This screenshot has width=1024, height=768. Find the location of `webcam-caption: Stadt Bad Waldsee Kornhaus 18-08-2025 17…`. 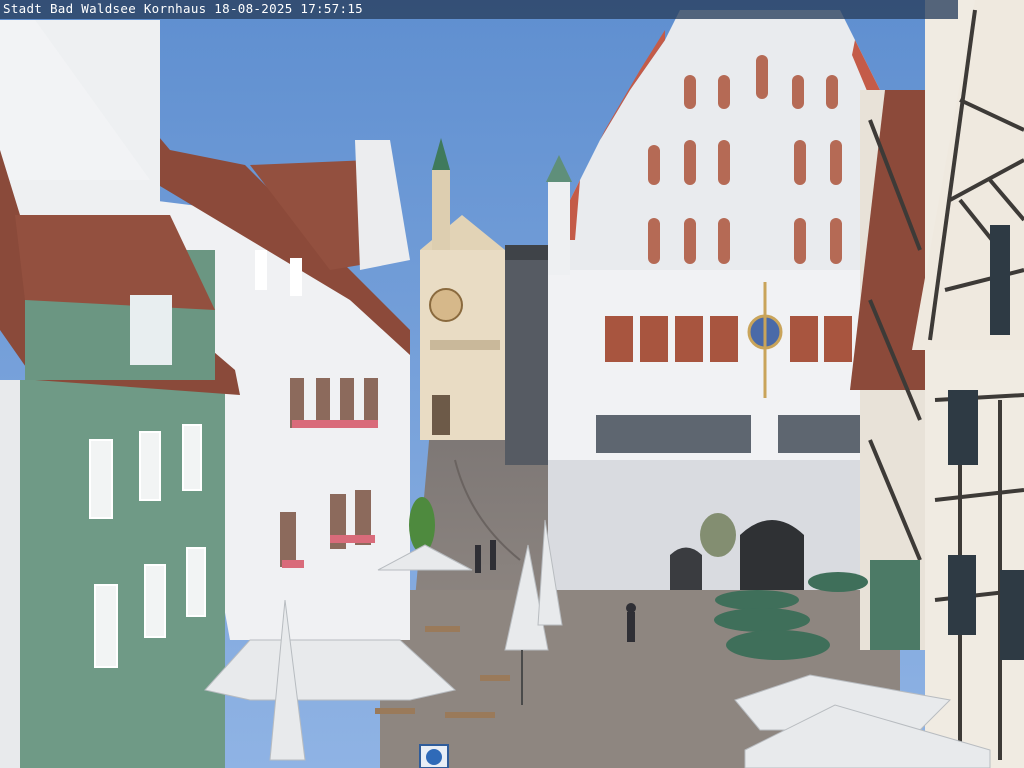

webcam-caption: Stadt Bad Waldsee Kornhaus 18-08-2025 17… is located at coordinates (183, 8).